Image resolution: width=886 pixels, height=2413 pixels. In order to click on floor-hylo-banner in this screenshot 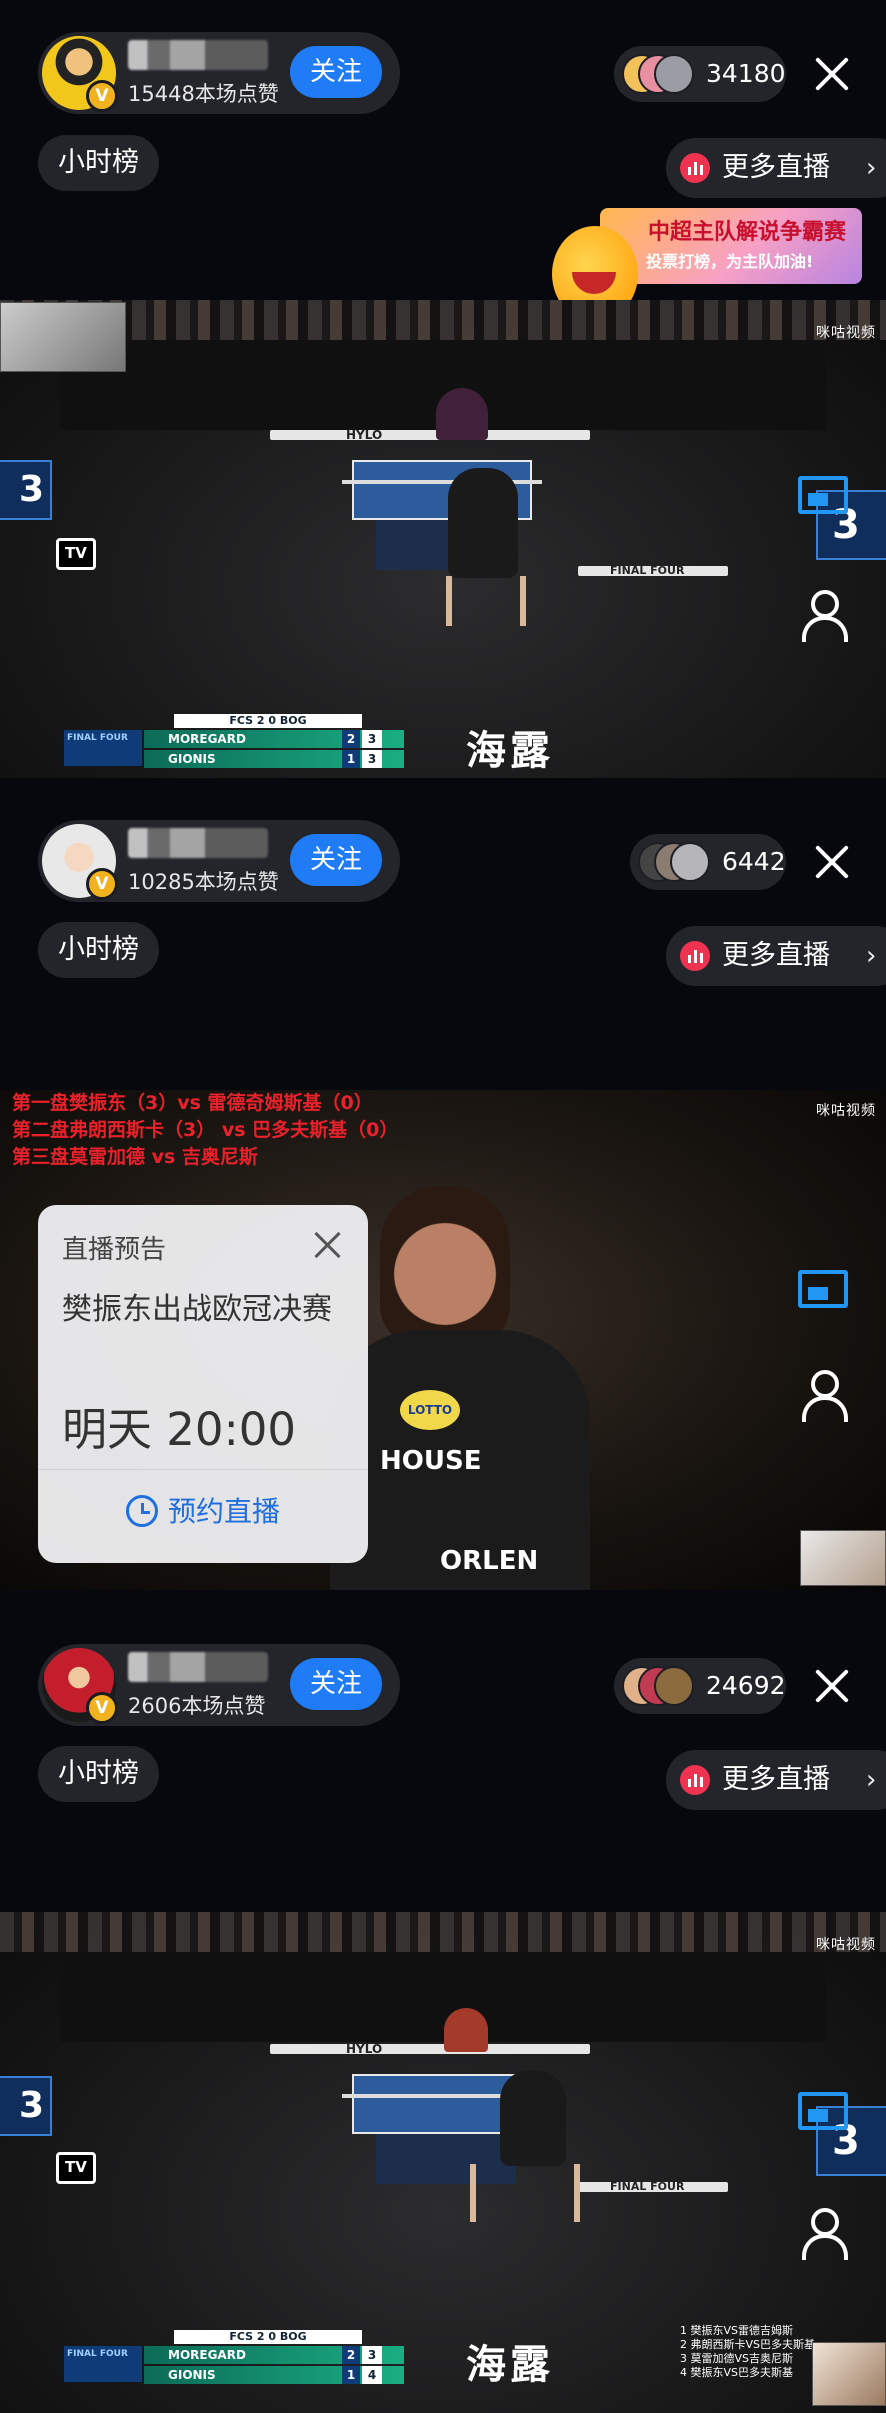, I will do `click(430, 435)`.